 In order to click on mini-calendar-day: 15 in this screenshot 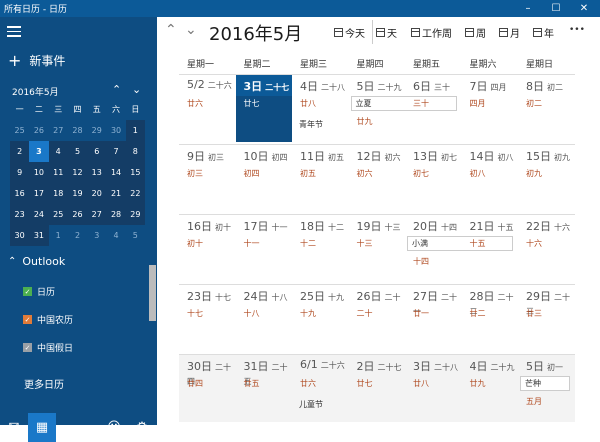, I will do `click(135, 172)`.